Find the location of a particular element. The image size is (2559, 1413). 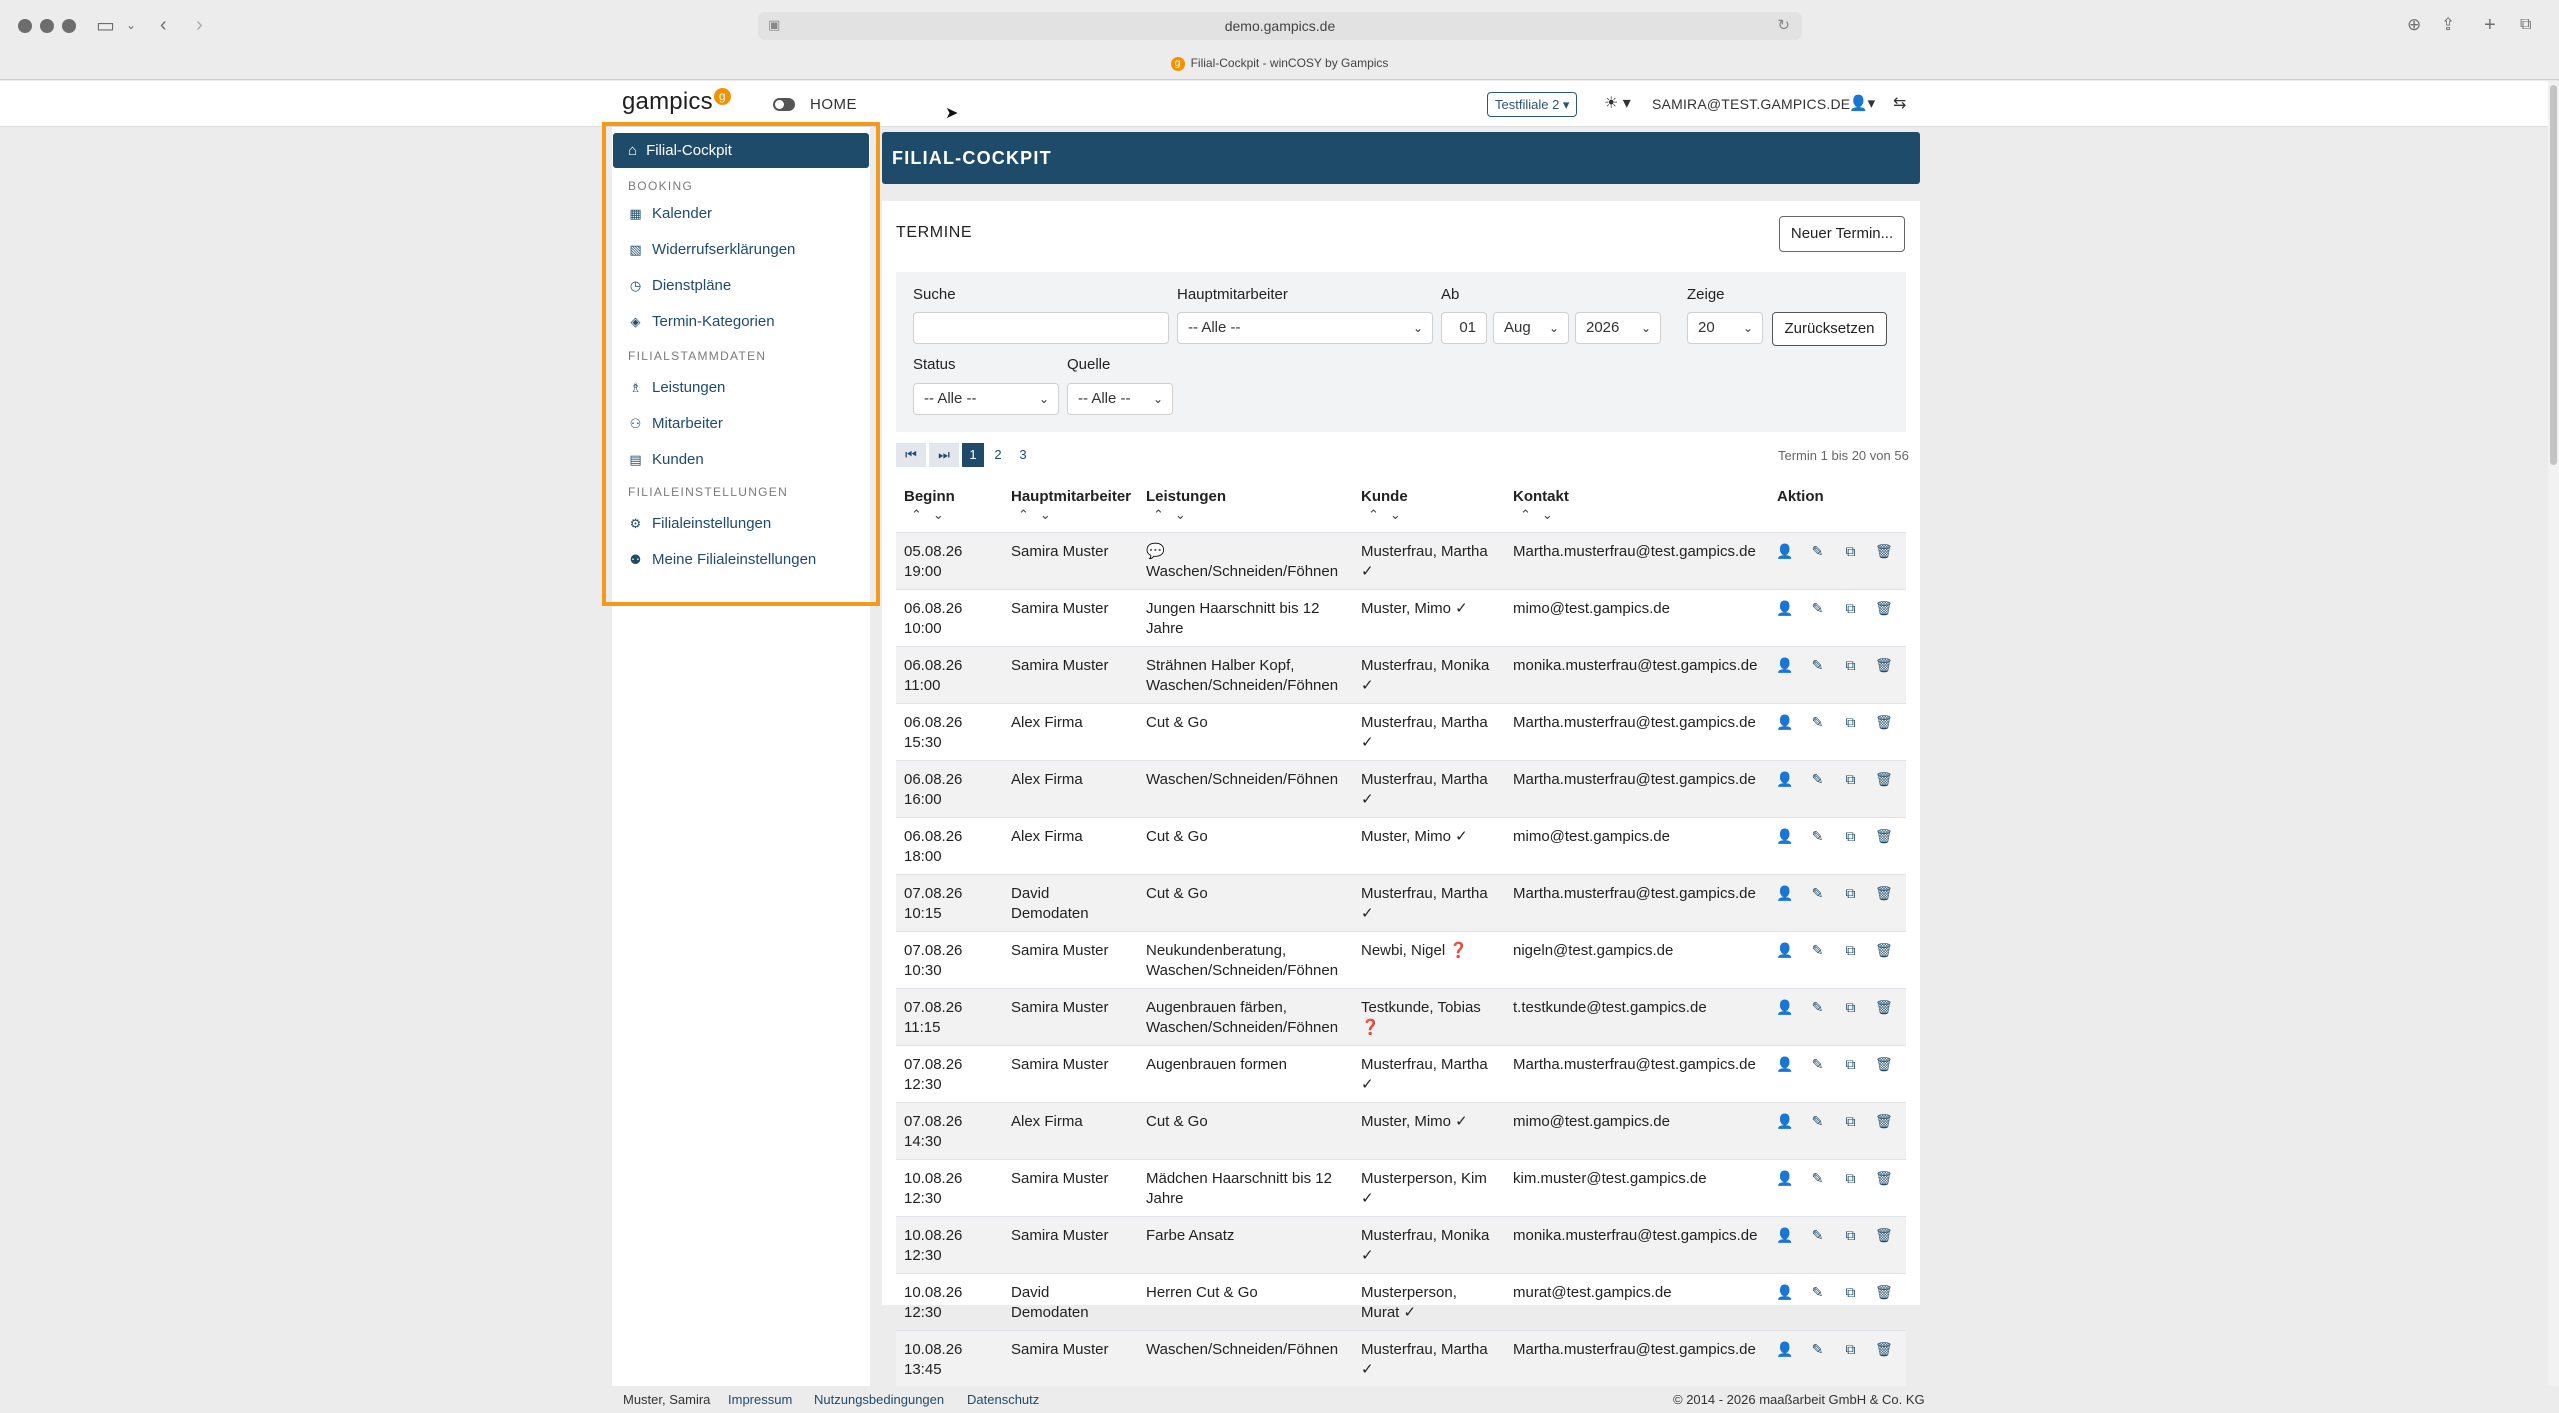

logo: gampics g is located at coordinates (676, 102).